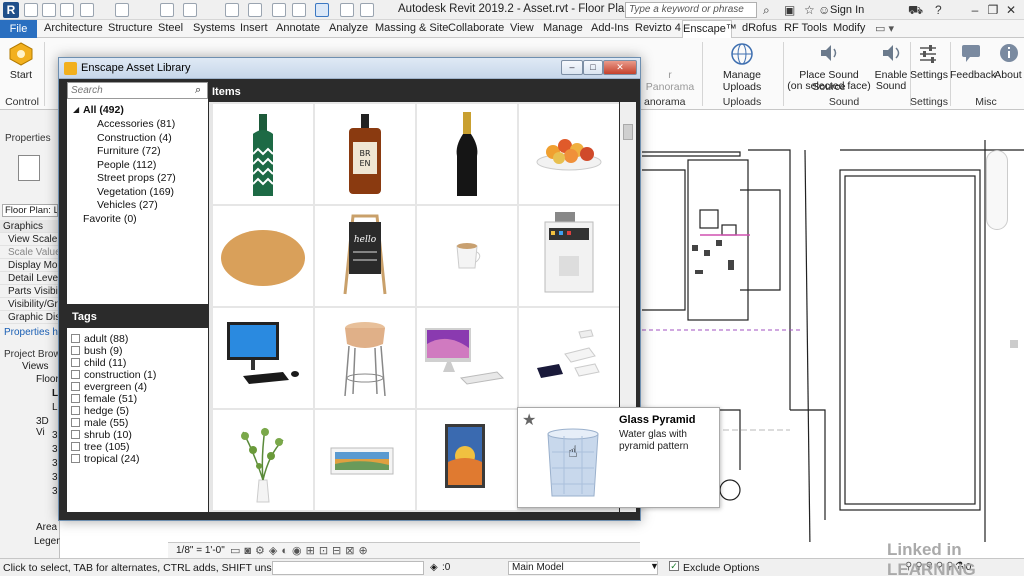  What do you see at coordinates (670, 81) in the screenshot?
I see `panorama-button: r Panorama` at bounding box center [670, 81].